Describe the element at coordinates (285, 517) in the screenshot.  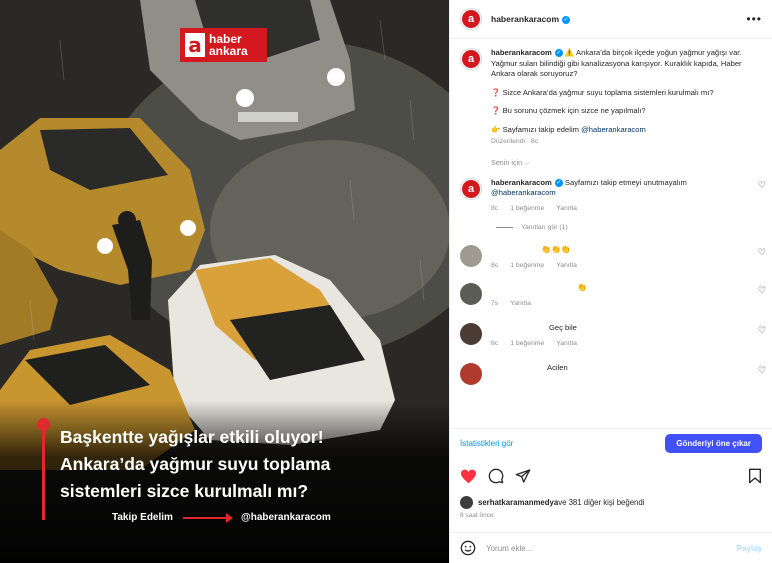
I see `follow-handle: @haberankaracom` at that location.